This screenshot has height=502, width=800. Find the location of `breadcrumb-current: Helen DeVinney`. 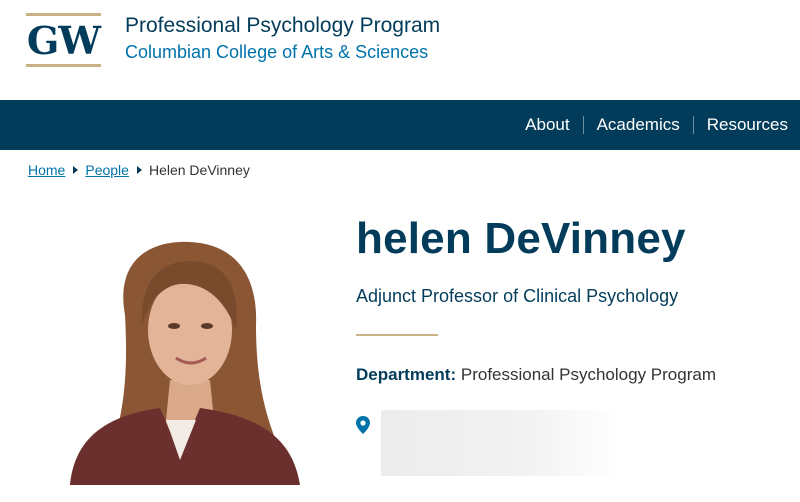

breadcrumb-current: Helen DeVinney is located at coordinates (199, 170).